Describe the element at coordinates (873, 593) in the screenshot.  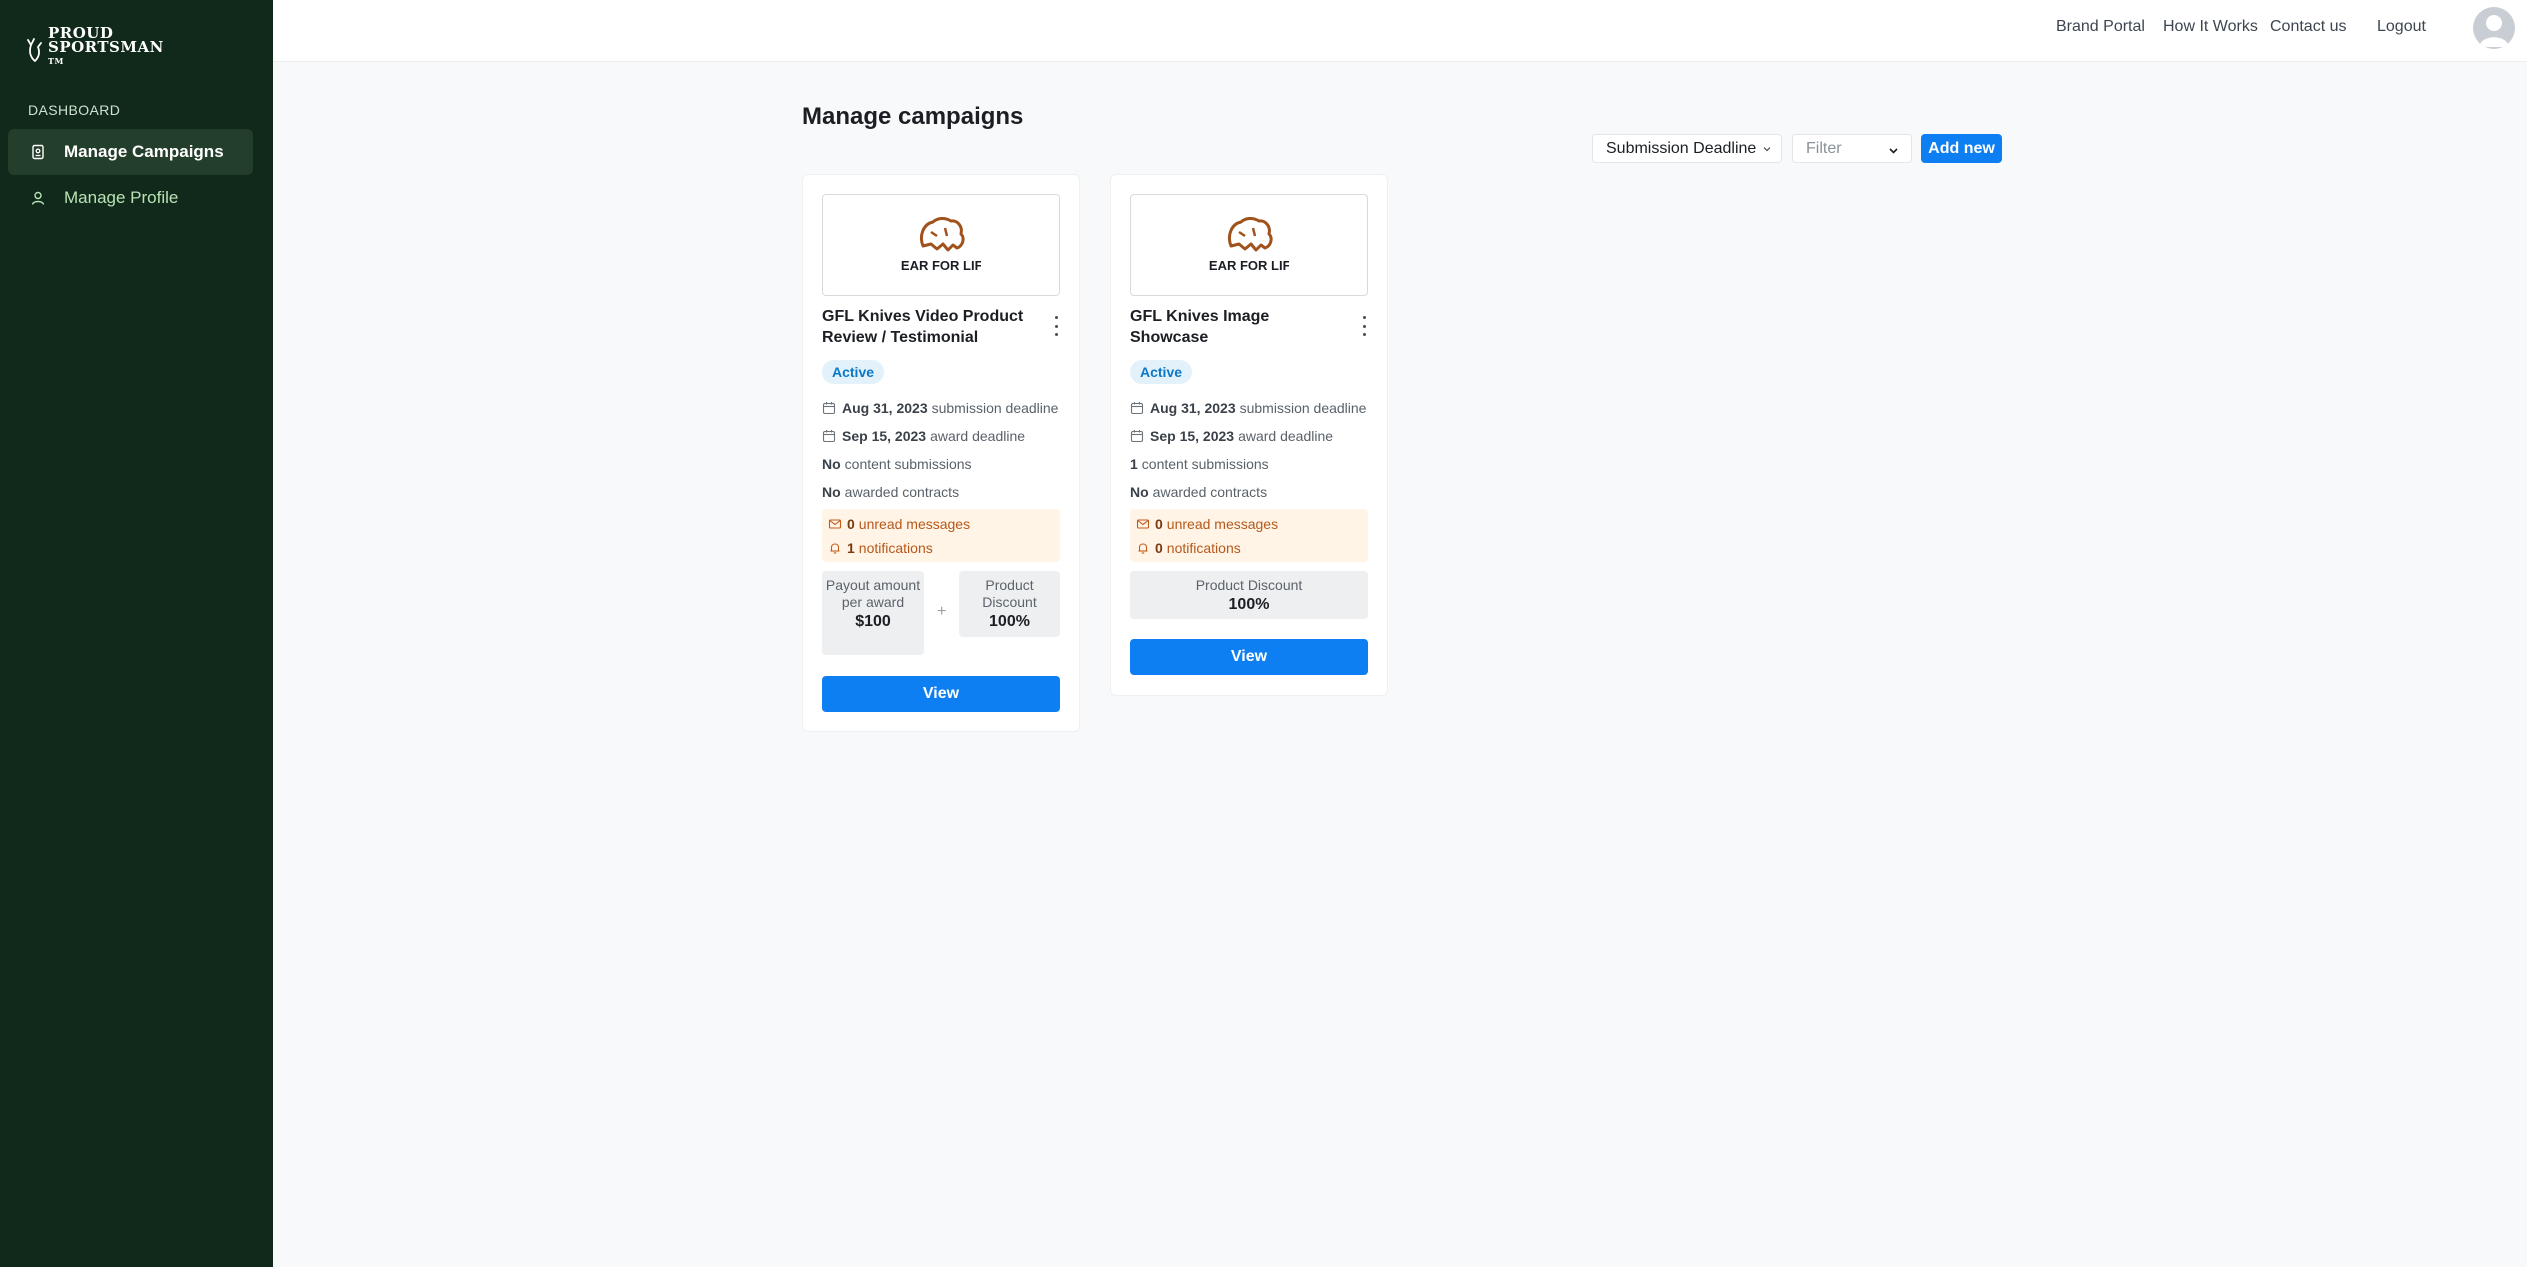
I see `payout-label: Payout amount per award` at that location.